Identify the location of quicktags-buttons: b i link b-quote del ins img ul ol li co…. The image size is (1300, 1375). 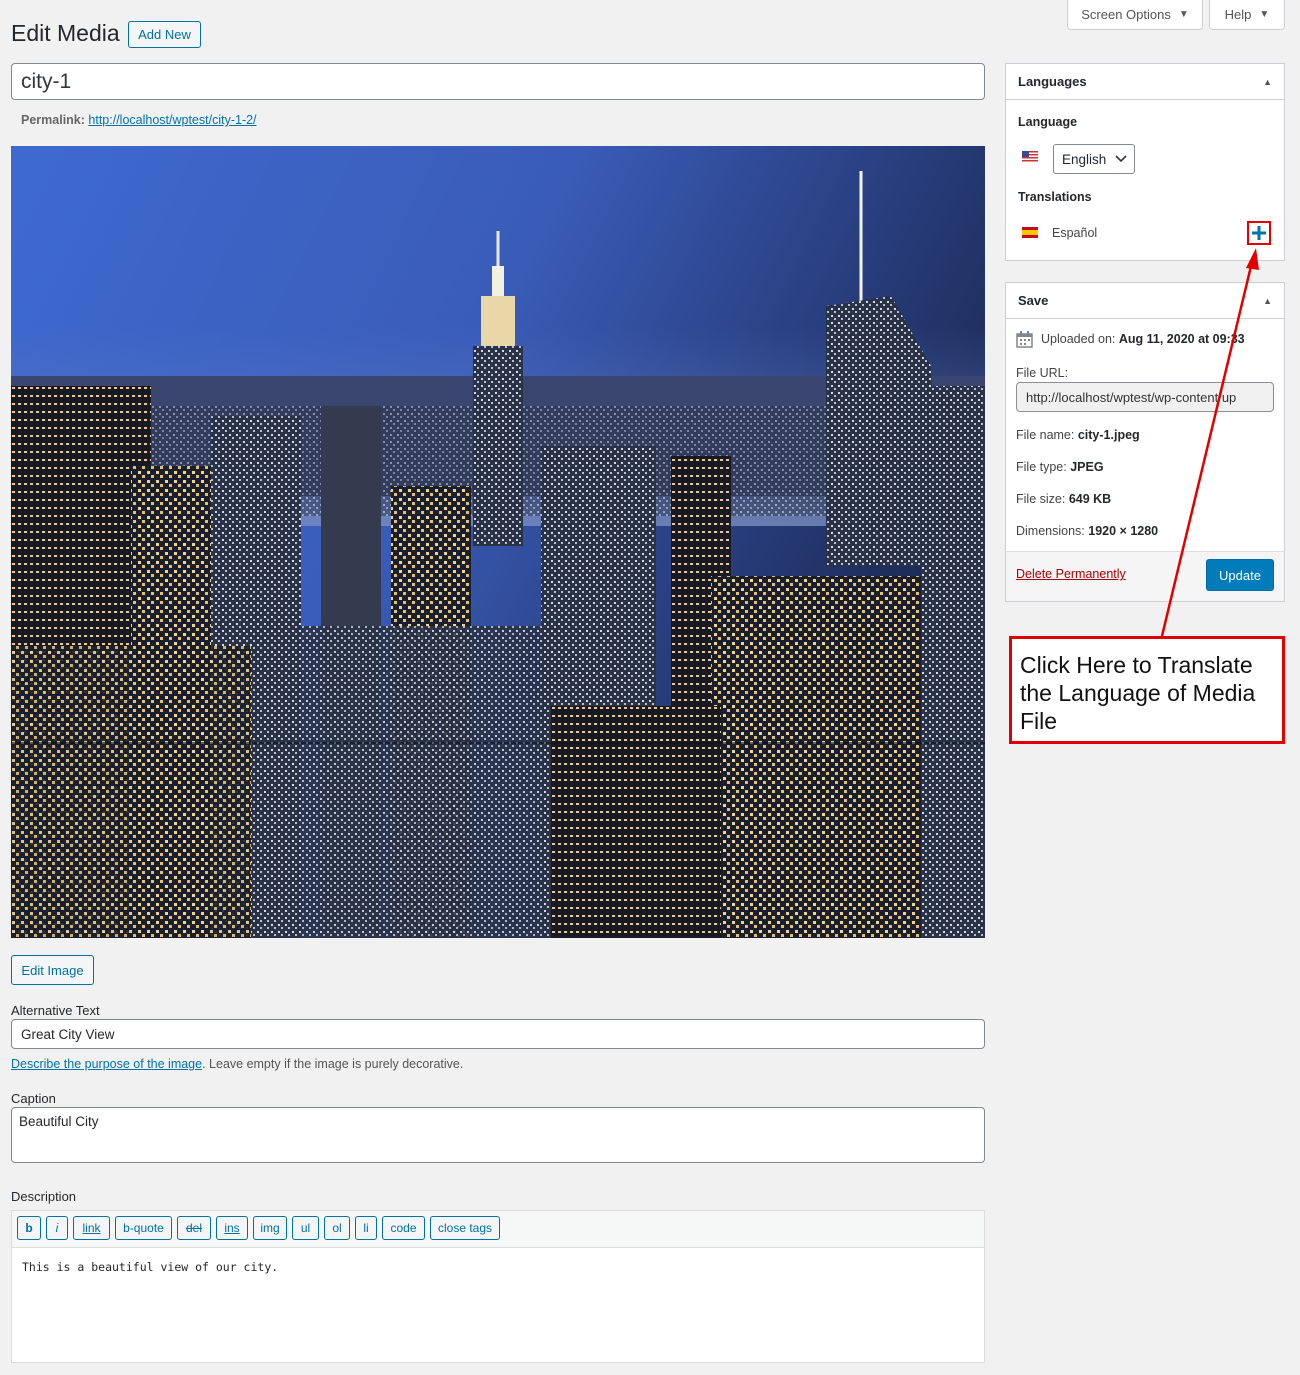
(258, 1228).